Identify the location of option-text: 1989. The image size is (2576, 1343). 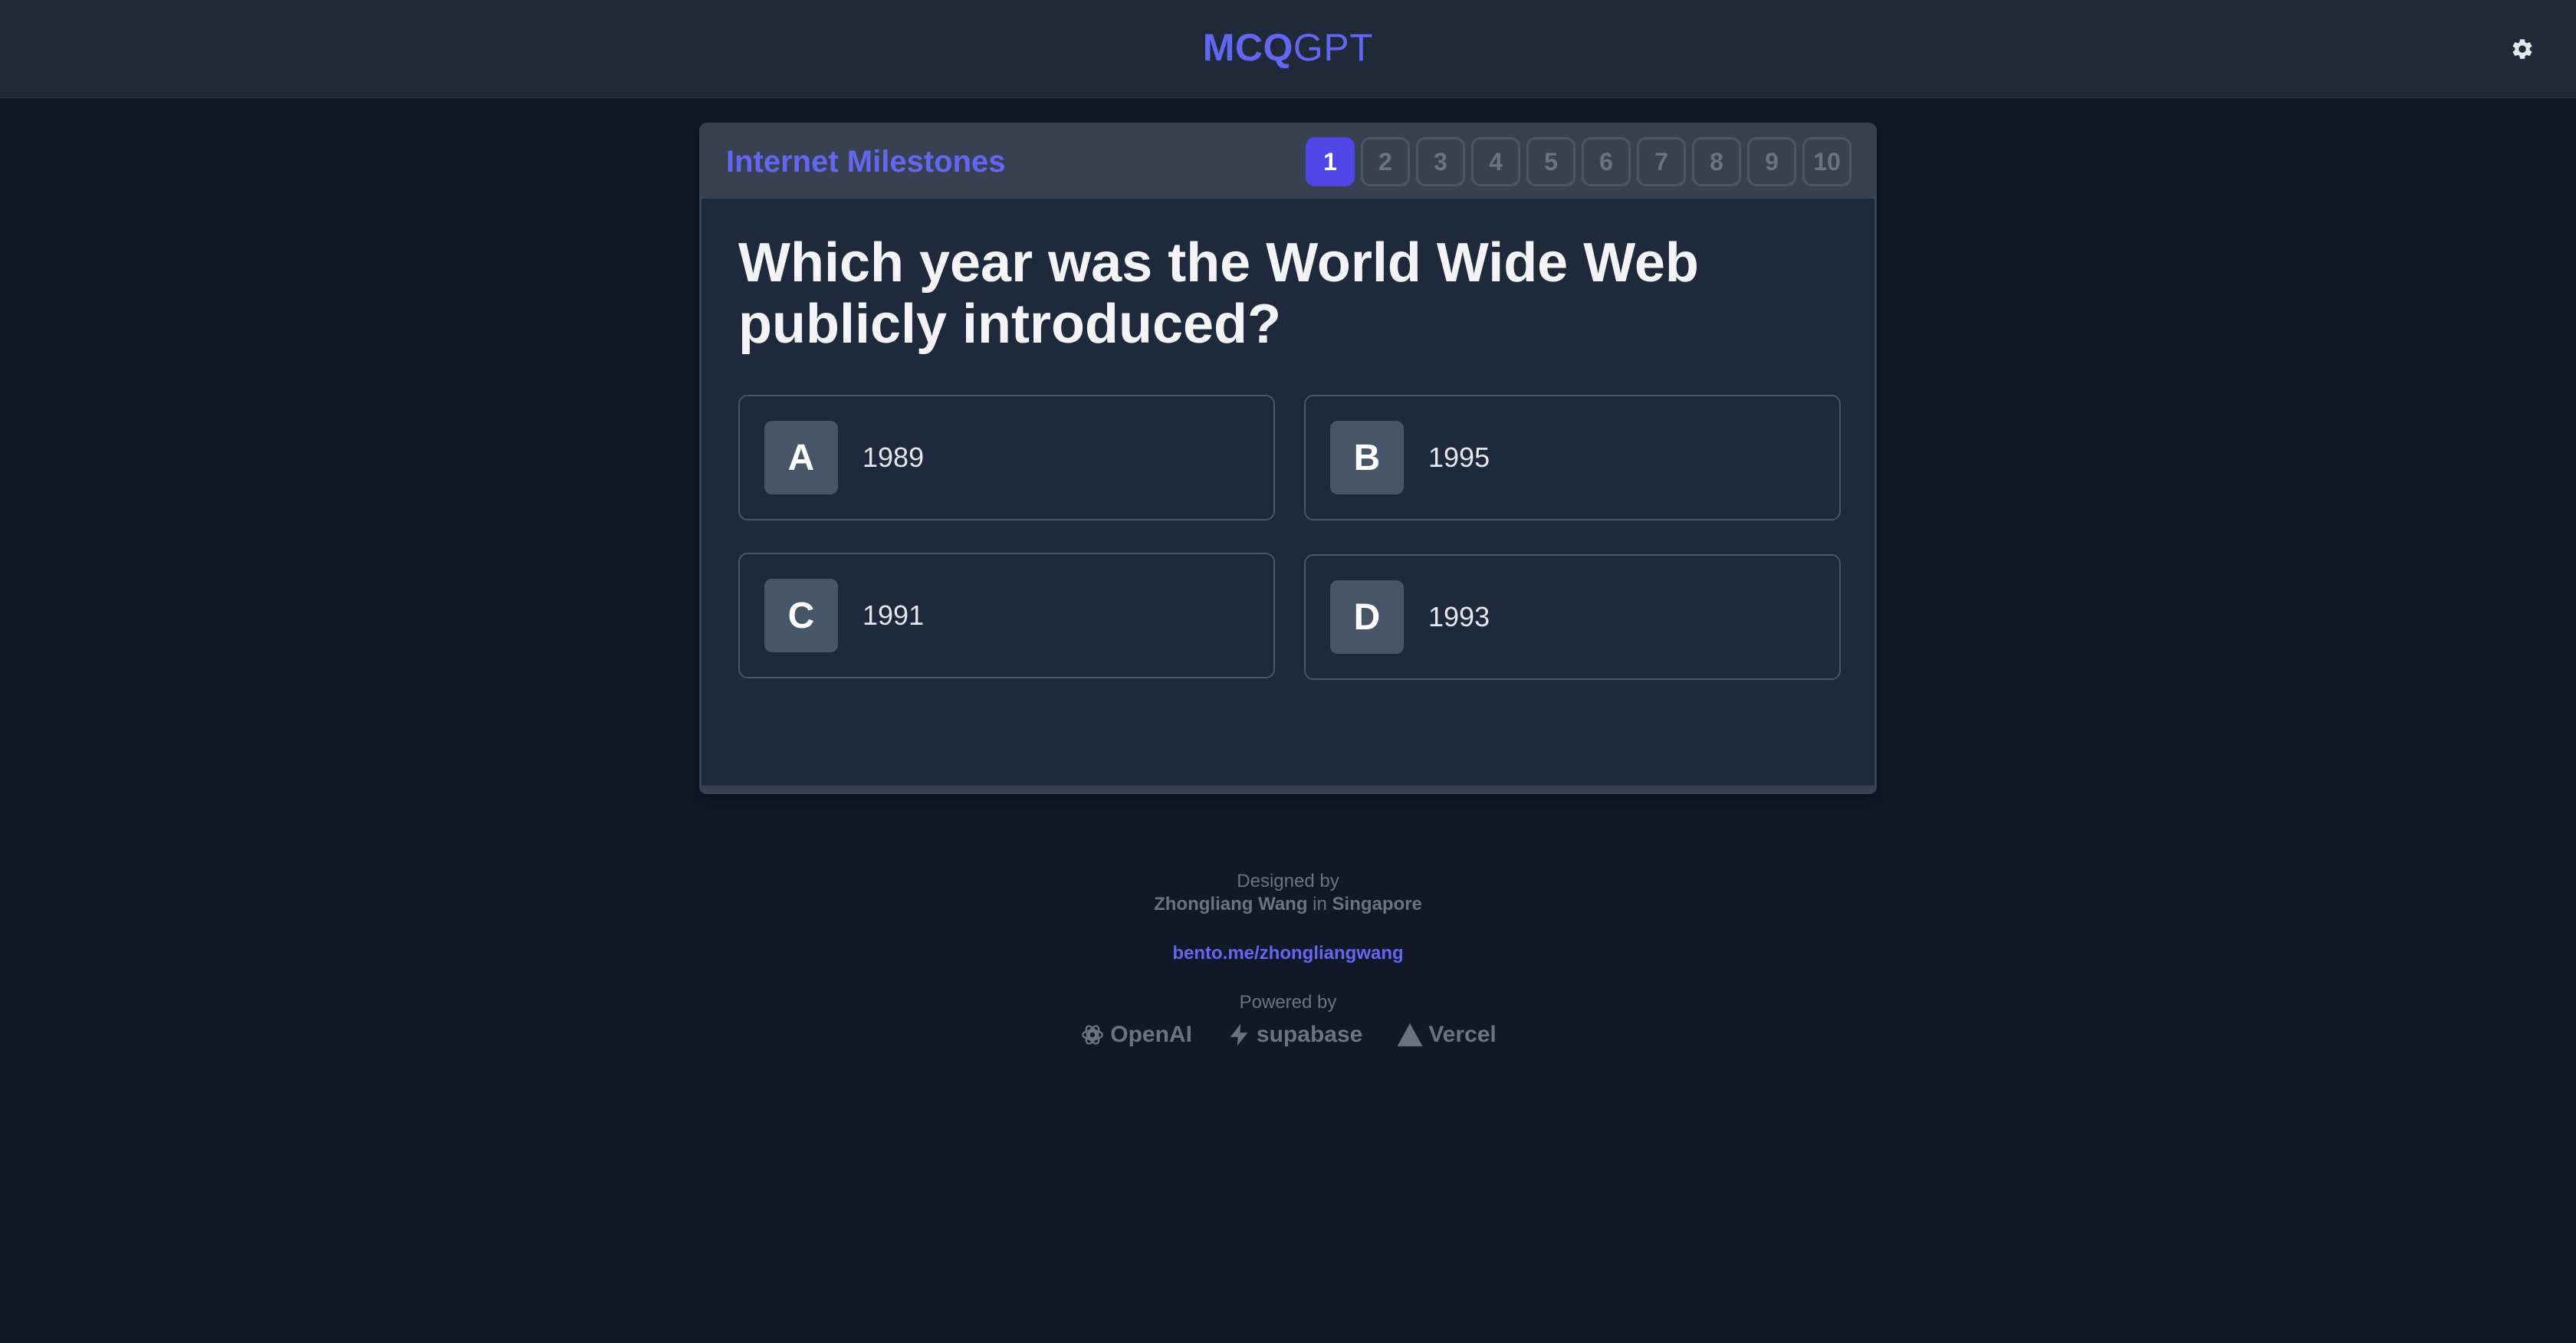
(894, 457).